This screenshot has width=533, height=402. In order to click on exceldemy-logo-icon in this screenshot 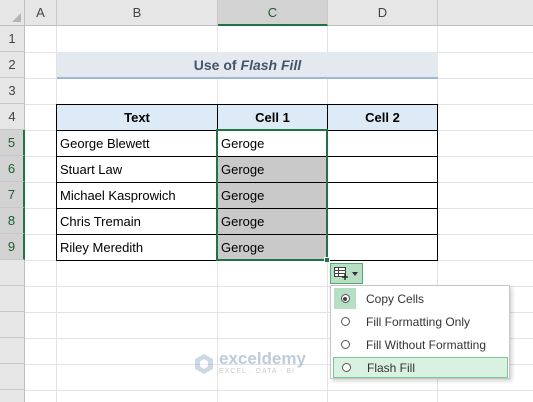, I will do `click(204, 363)`.